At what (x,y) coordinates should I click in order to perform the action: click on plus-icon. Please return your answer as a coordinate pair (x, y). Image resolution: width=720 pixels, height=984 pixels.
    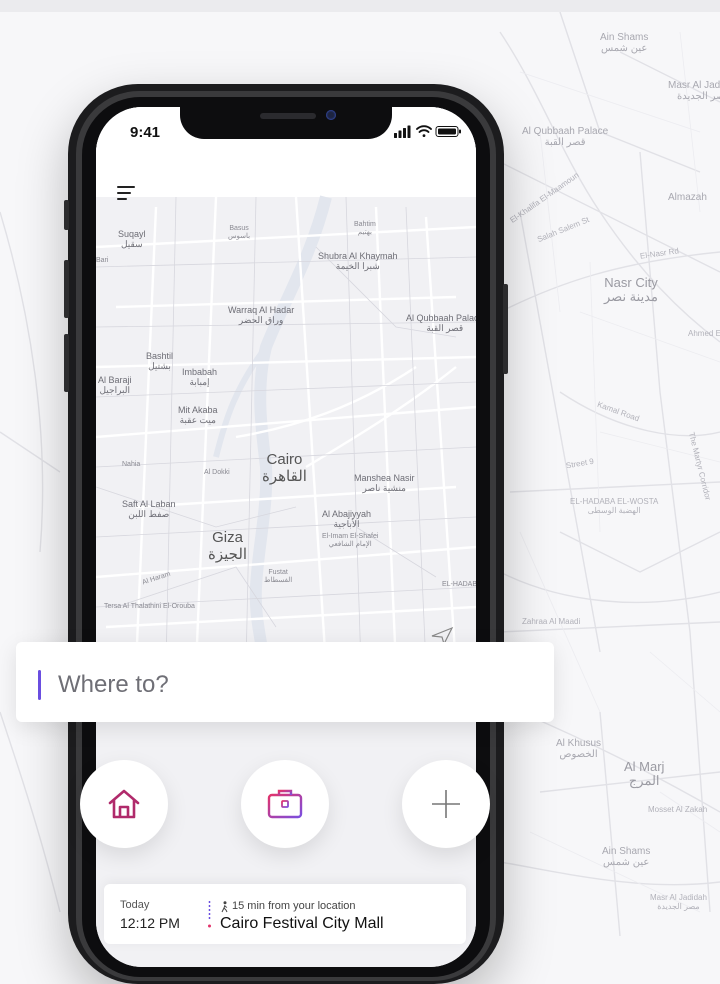
    Looking at the image, I should click on (446, 804).